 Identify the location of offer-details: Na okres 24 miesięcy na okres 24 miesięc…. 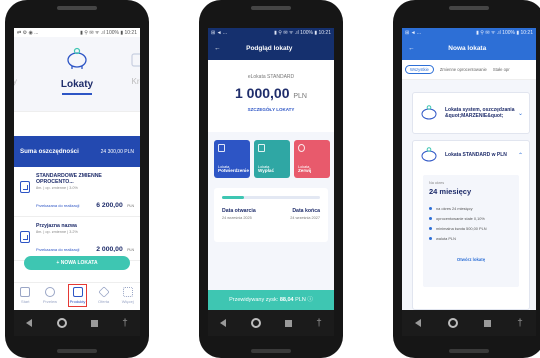
(471, 231).